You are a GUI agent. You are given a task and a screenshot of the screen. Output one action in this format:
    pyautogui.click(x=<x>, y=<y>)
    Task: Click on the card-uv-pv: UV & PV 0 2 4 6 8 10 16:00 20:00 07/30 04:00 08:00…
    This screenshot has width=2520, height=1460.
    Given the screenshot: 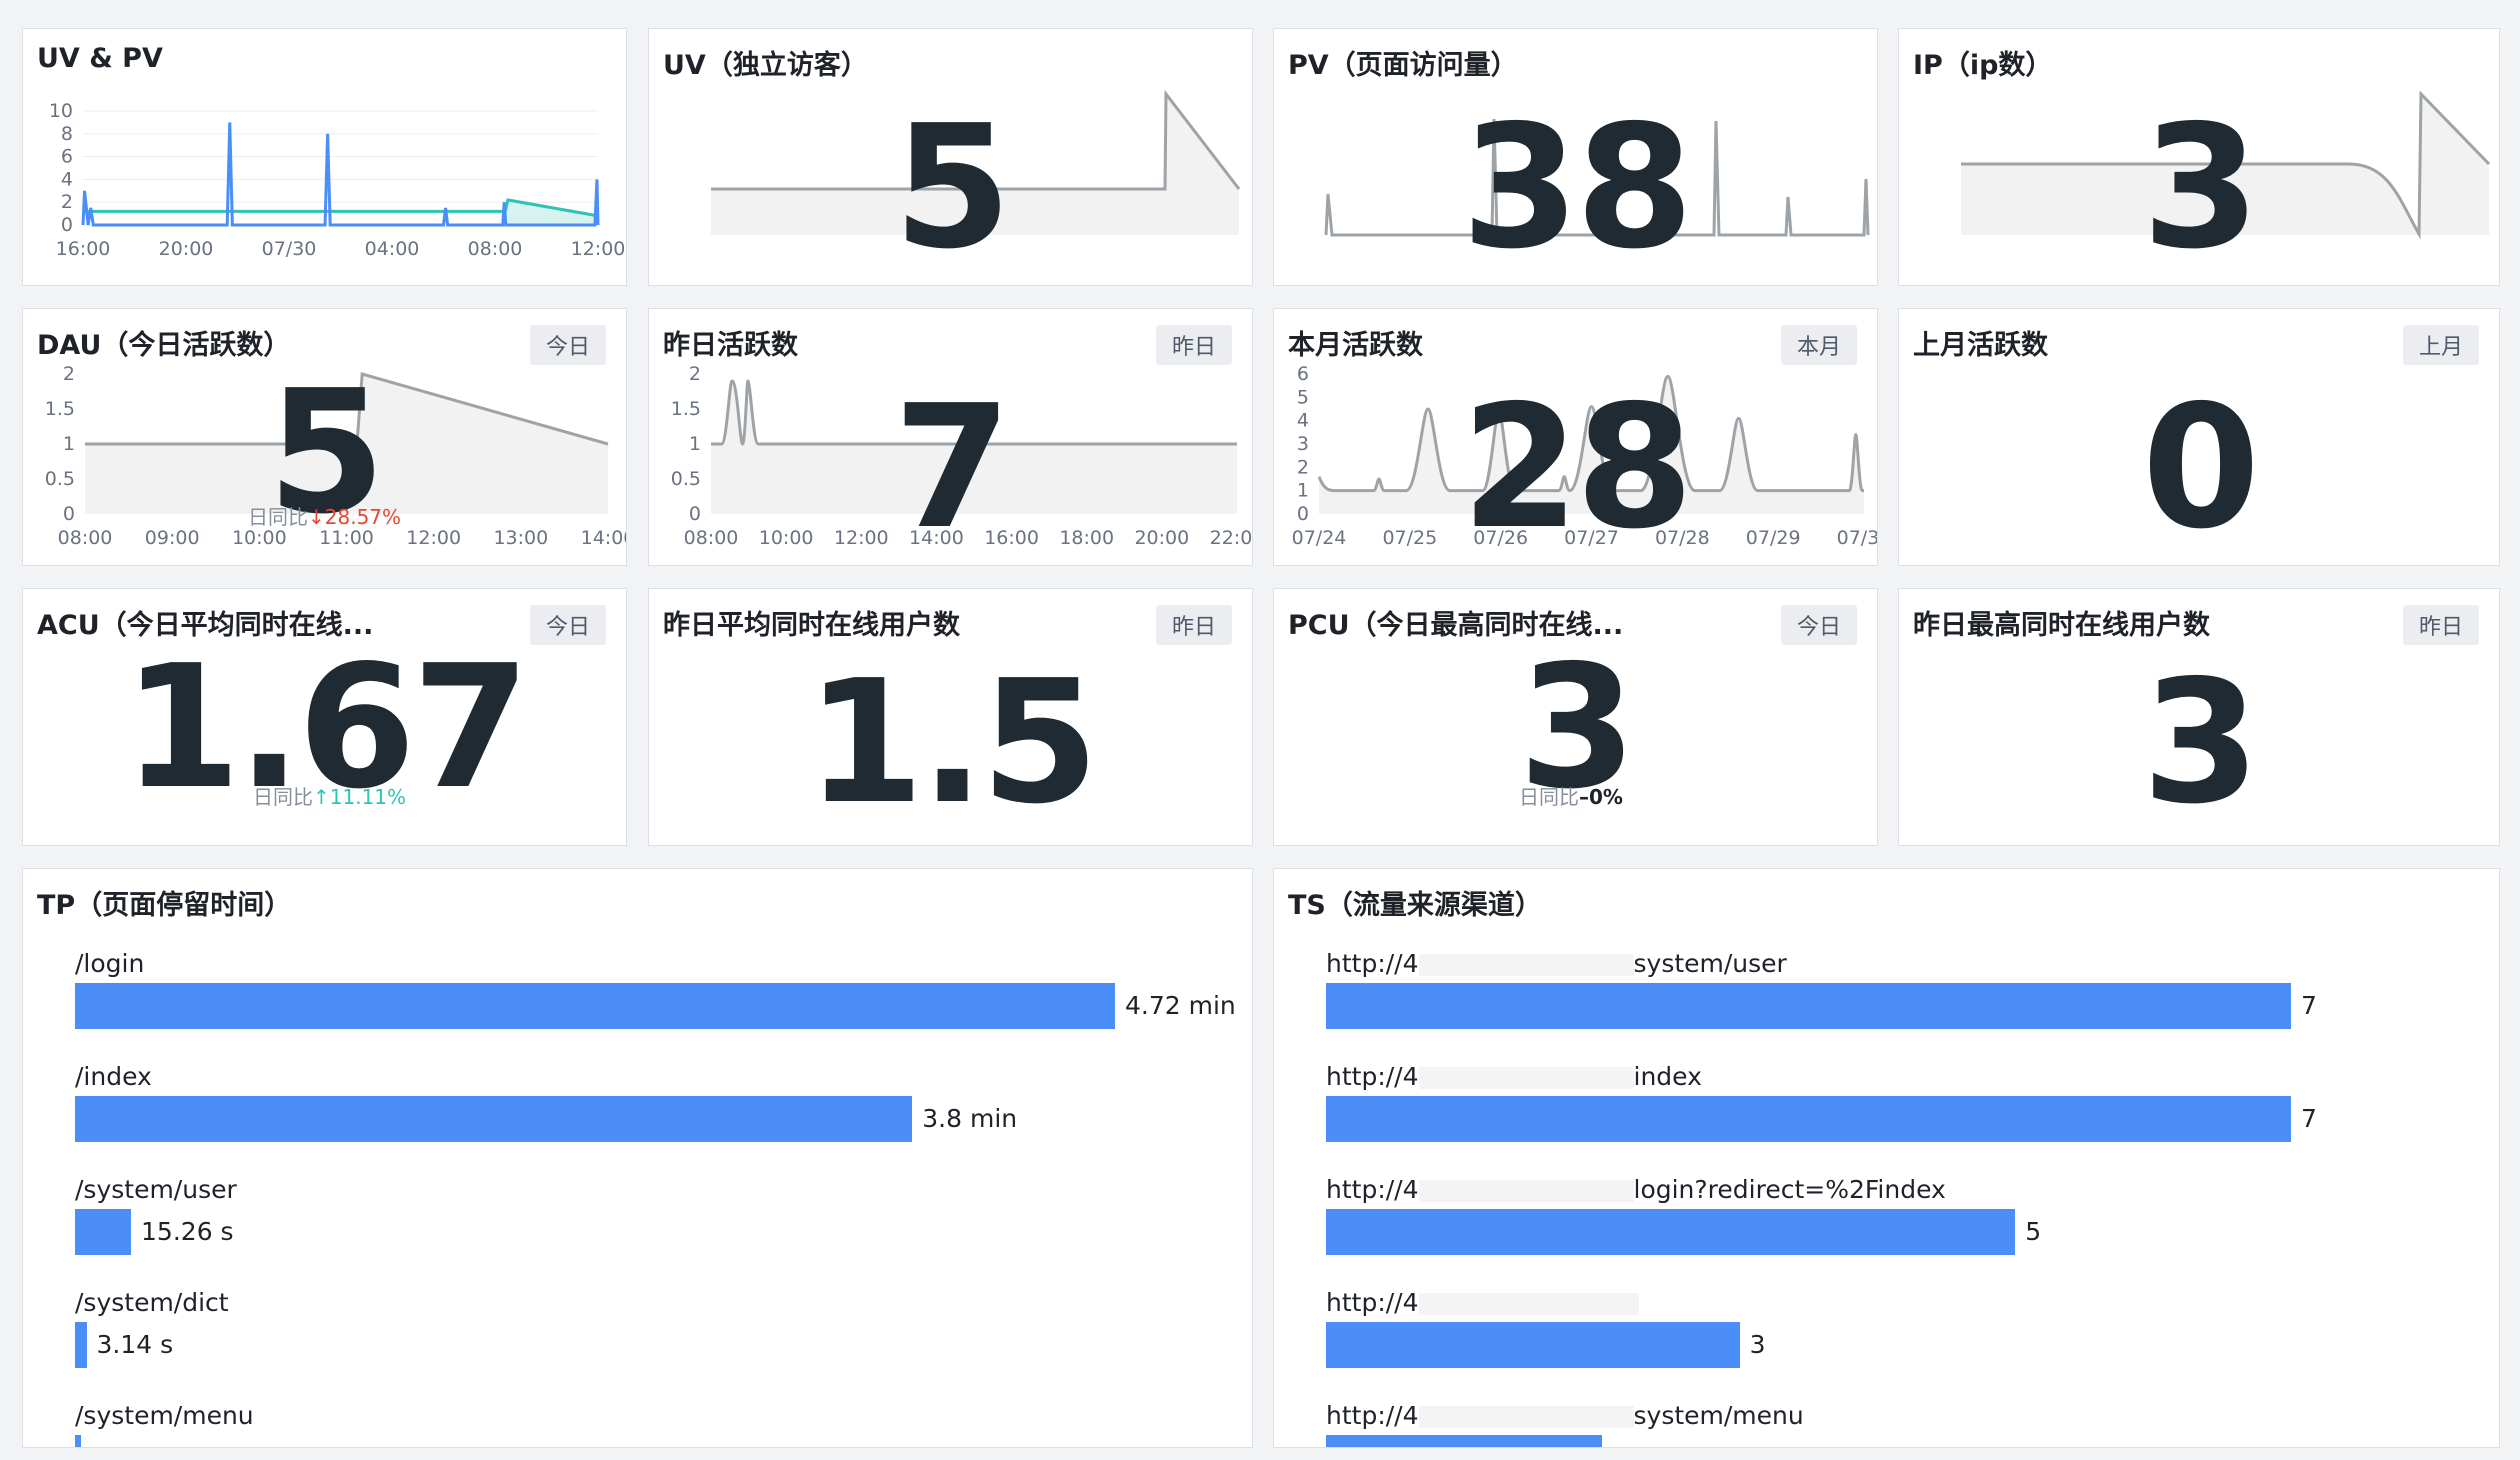 What is the action you would take?
    pyautogui.click(x=324, y=157)
    